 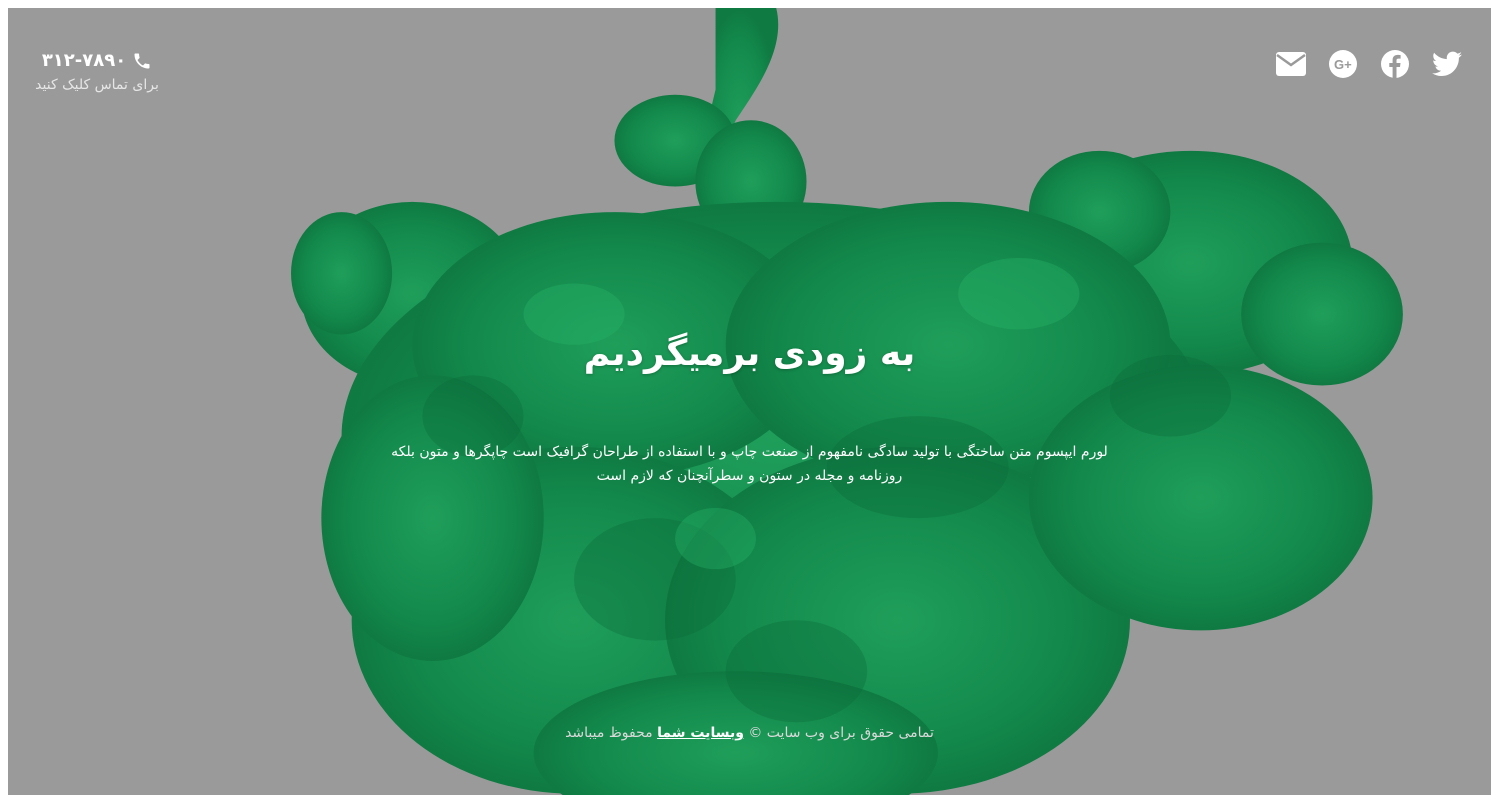 I want to click on phone-icon, so click(x=142, y=61).